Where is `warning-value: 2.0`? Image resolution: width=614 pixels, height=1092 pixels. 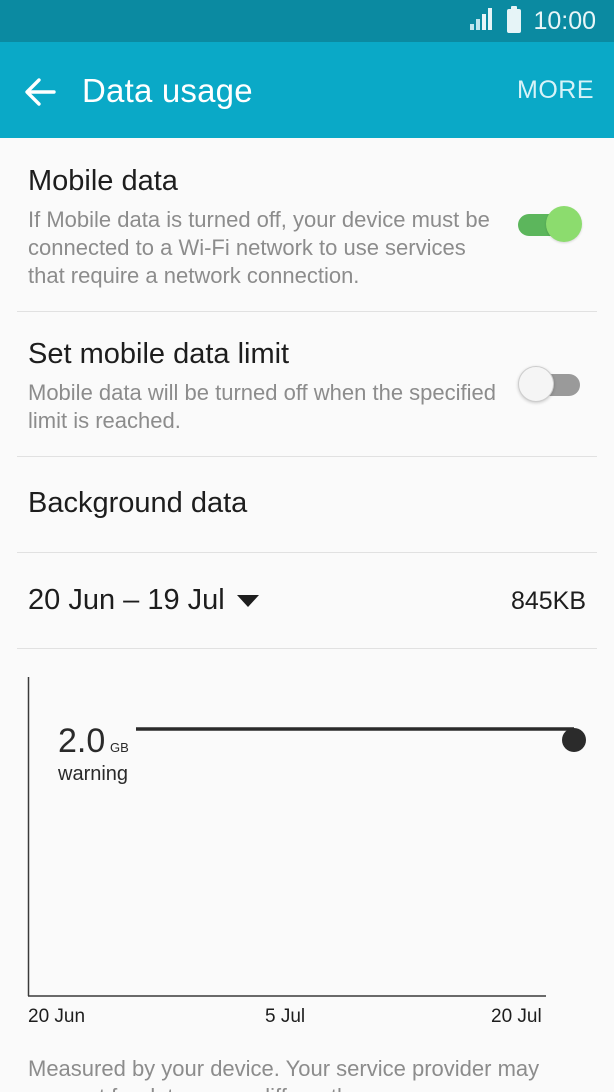
warning-value: 2.0 is located at coordinates (82, 741).